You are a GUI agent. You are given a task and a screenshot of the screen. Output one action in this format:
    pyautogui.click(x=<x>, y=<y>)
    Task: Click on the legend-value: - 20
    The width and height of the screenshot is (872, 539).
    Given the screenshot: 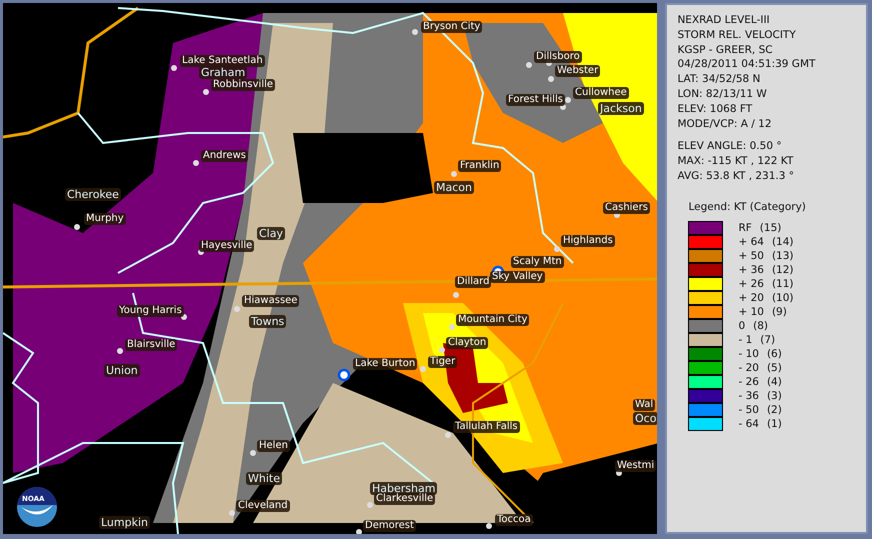 What is the action you would take?
    pyautogui.click(x=748, y=368)
    